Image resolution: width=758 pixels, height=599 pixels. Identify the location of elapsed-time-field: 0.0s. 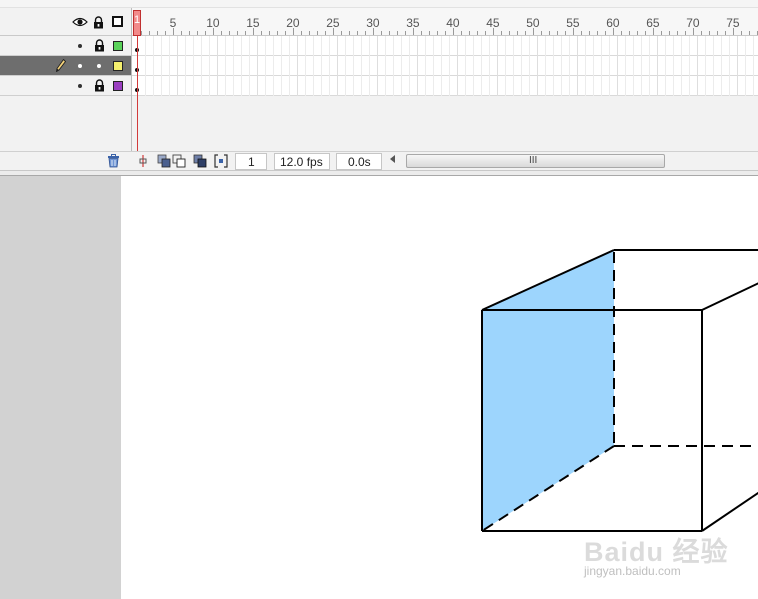
(359, 161).